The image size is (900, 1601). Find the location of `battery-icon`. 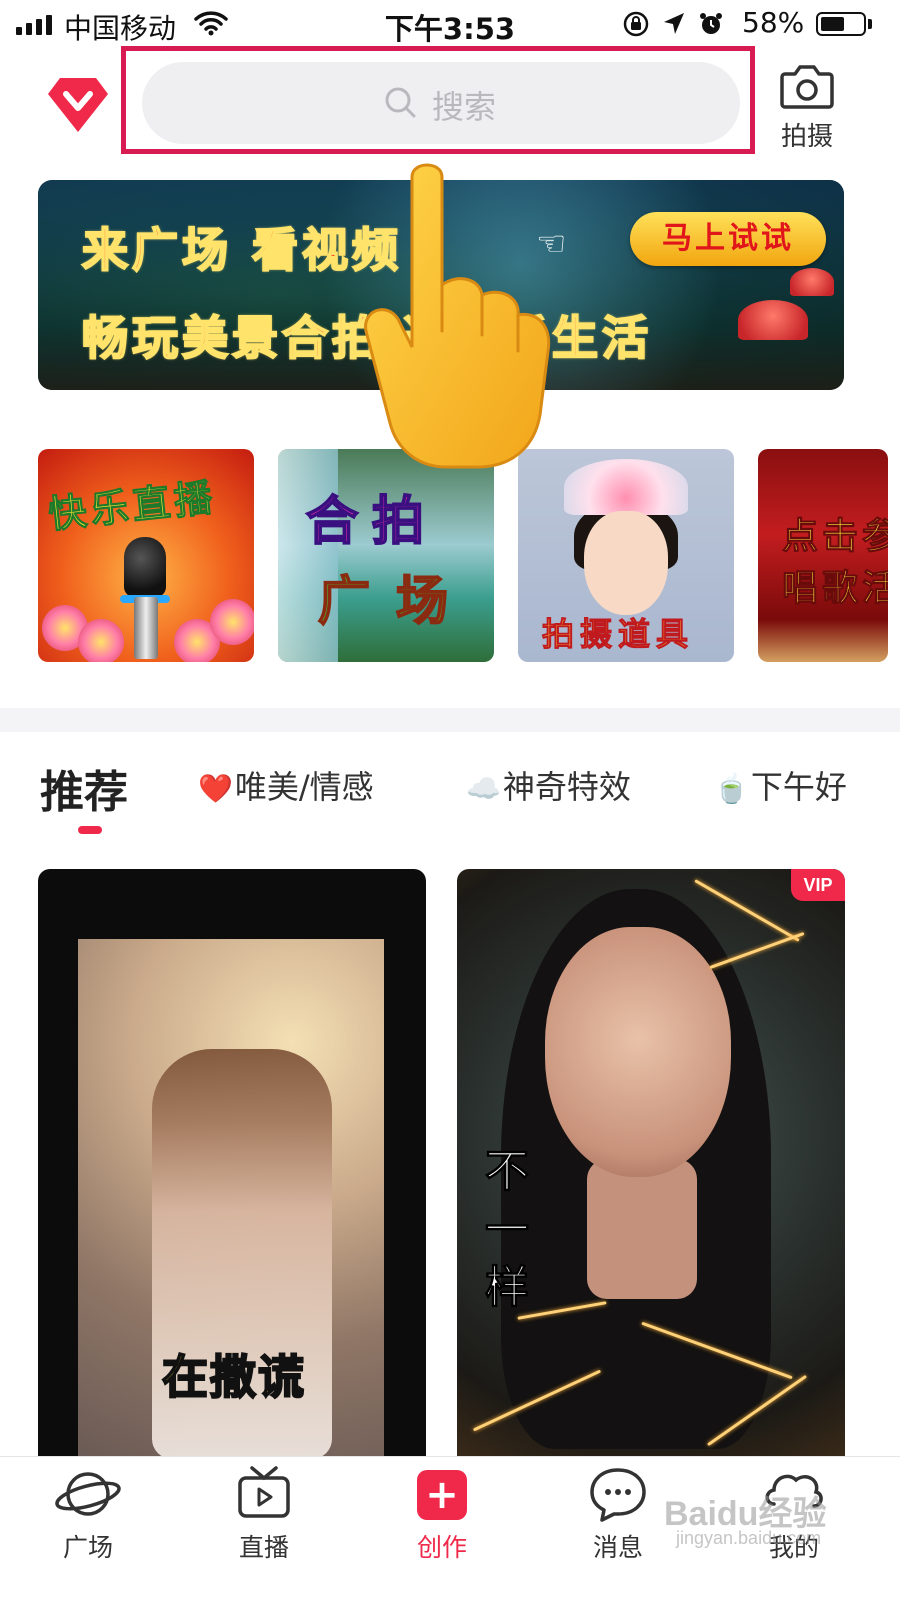

battery-icon is located at coordinates (841, 24).